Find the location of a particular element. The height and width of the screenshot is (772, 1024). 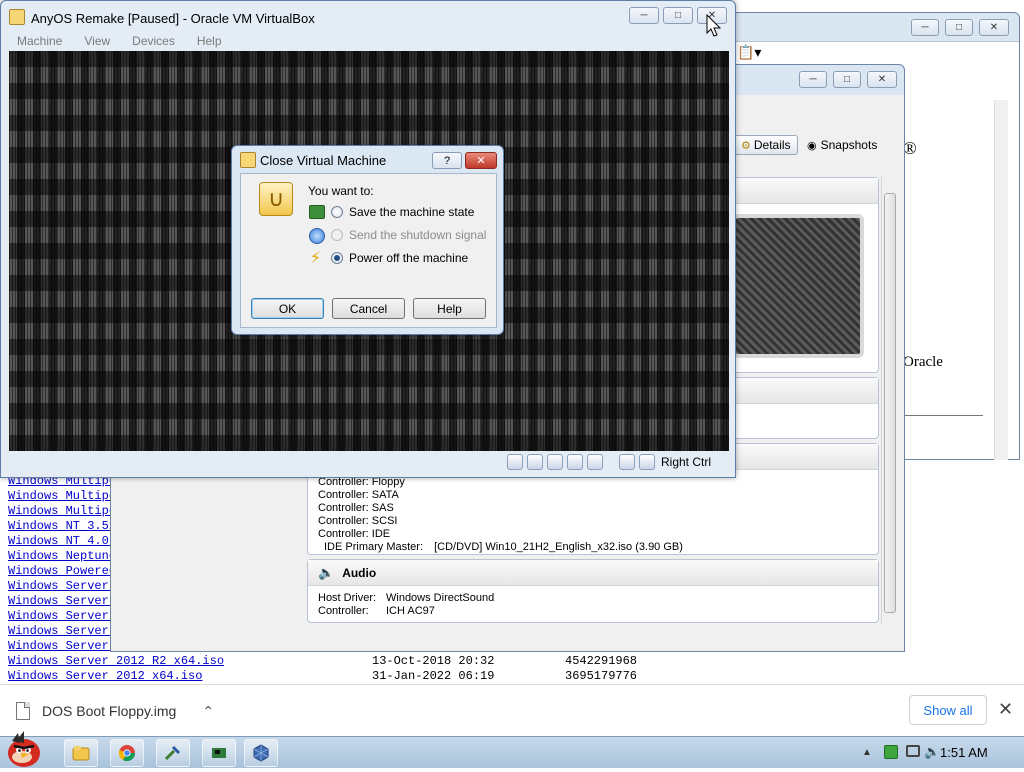

taskbar-app-tools is located at coordinates (173, 753).